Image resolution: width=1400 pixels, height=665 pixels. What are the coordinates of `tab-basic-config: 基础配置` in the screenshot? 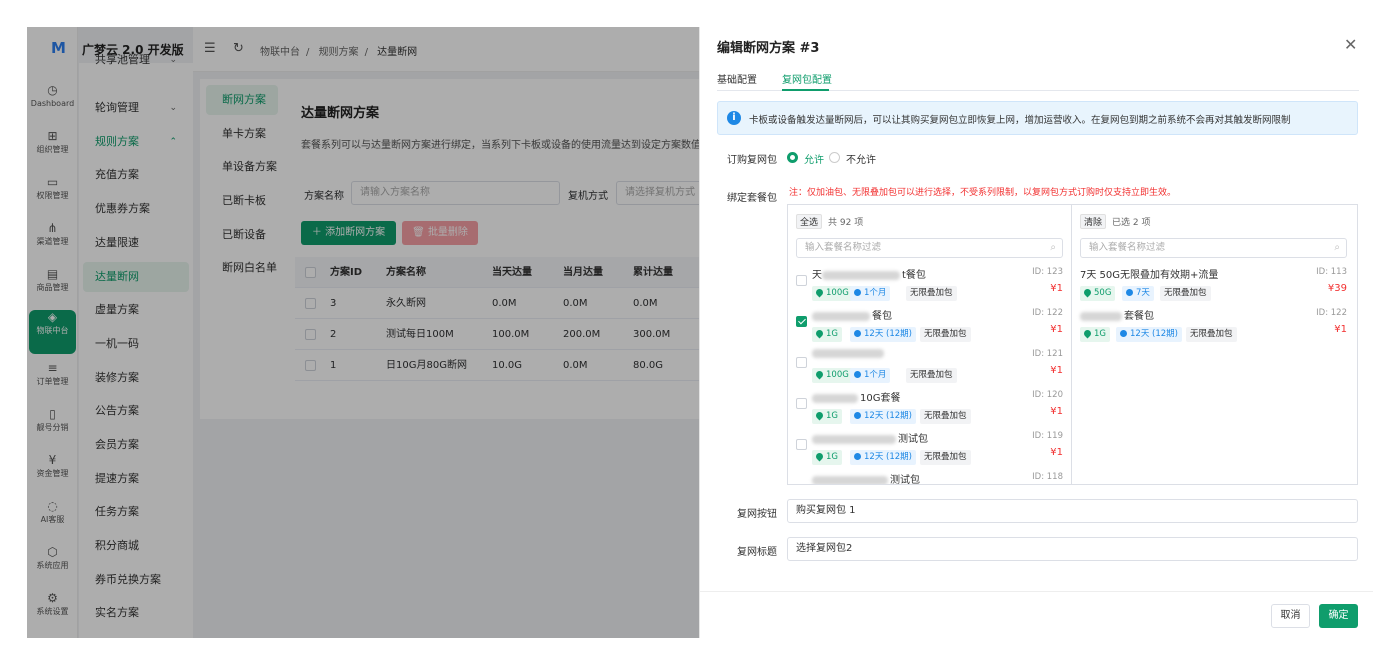 It's located at (737, 78).